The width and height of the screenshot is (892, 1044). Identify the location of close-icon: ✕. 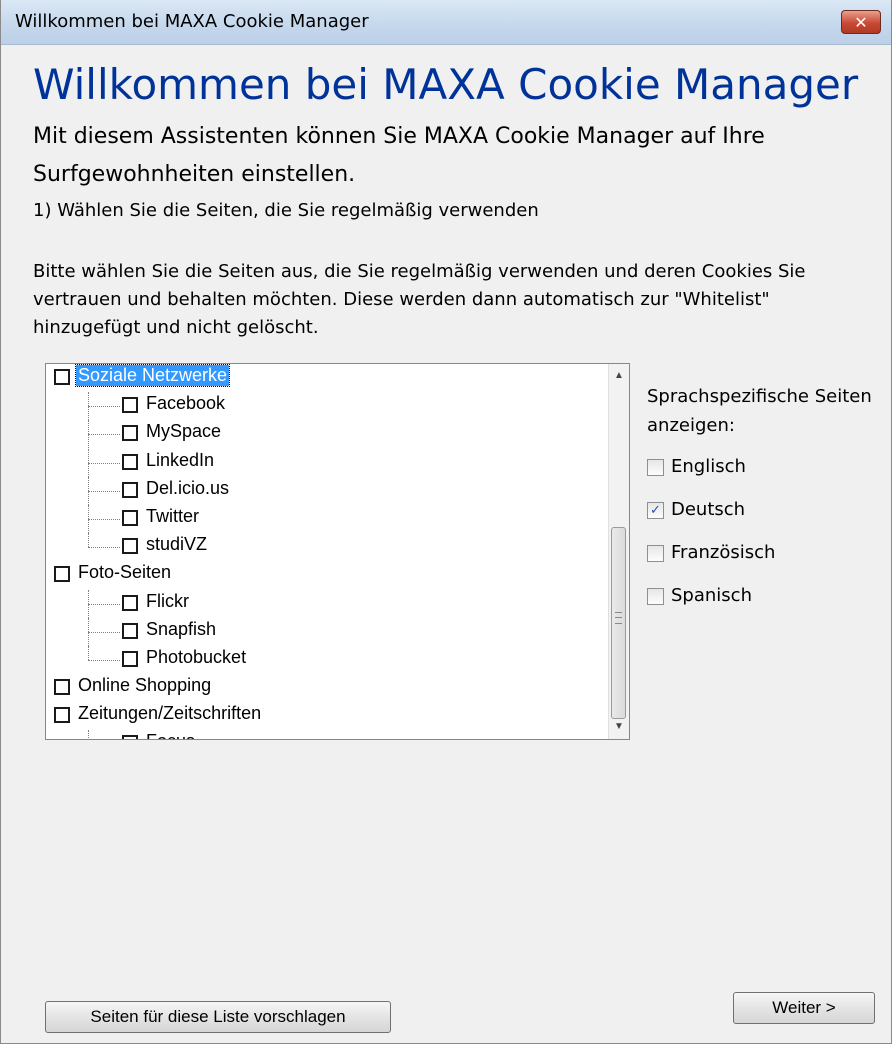
(861, 22).